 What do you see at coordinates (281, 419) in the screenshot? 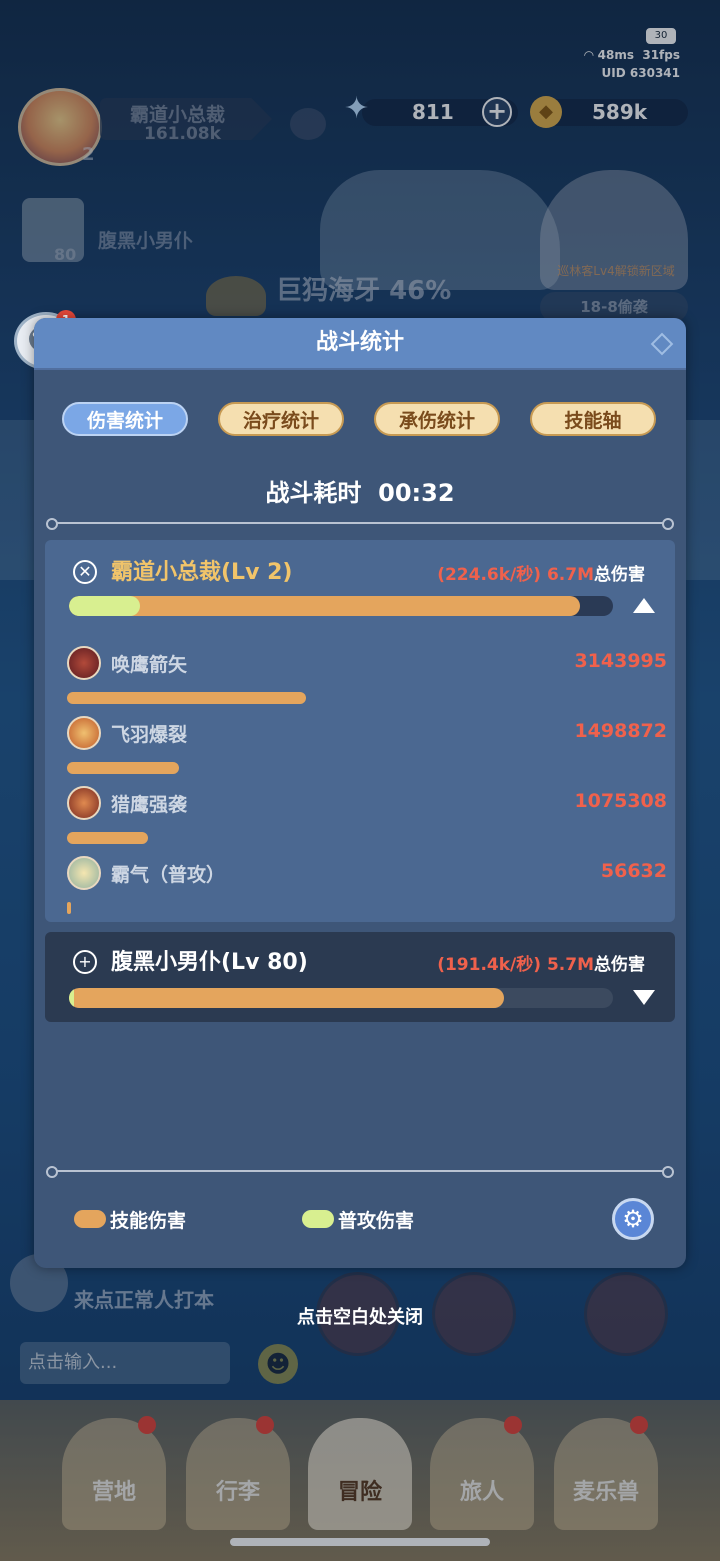
I see `tab-healing: 治疗统计` at bounding box center [281, 419].